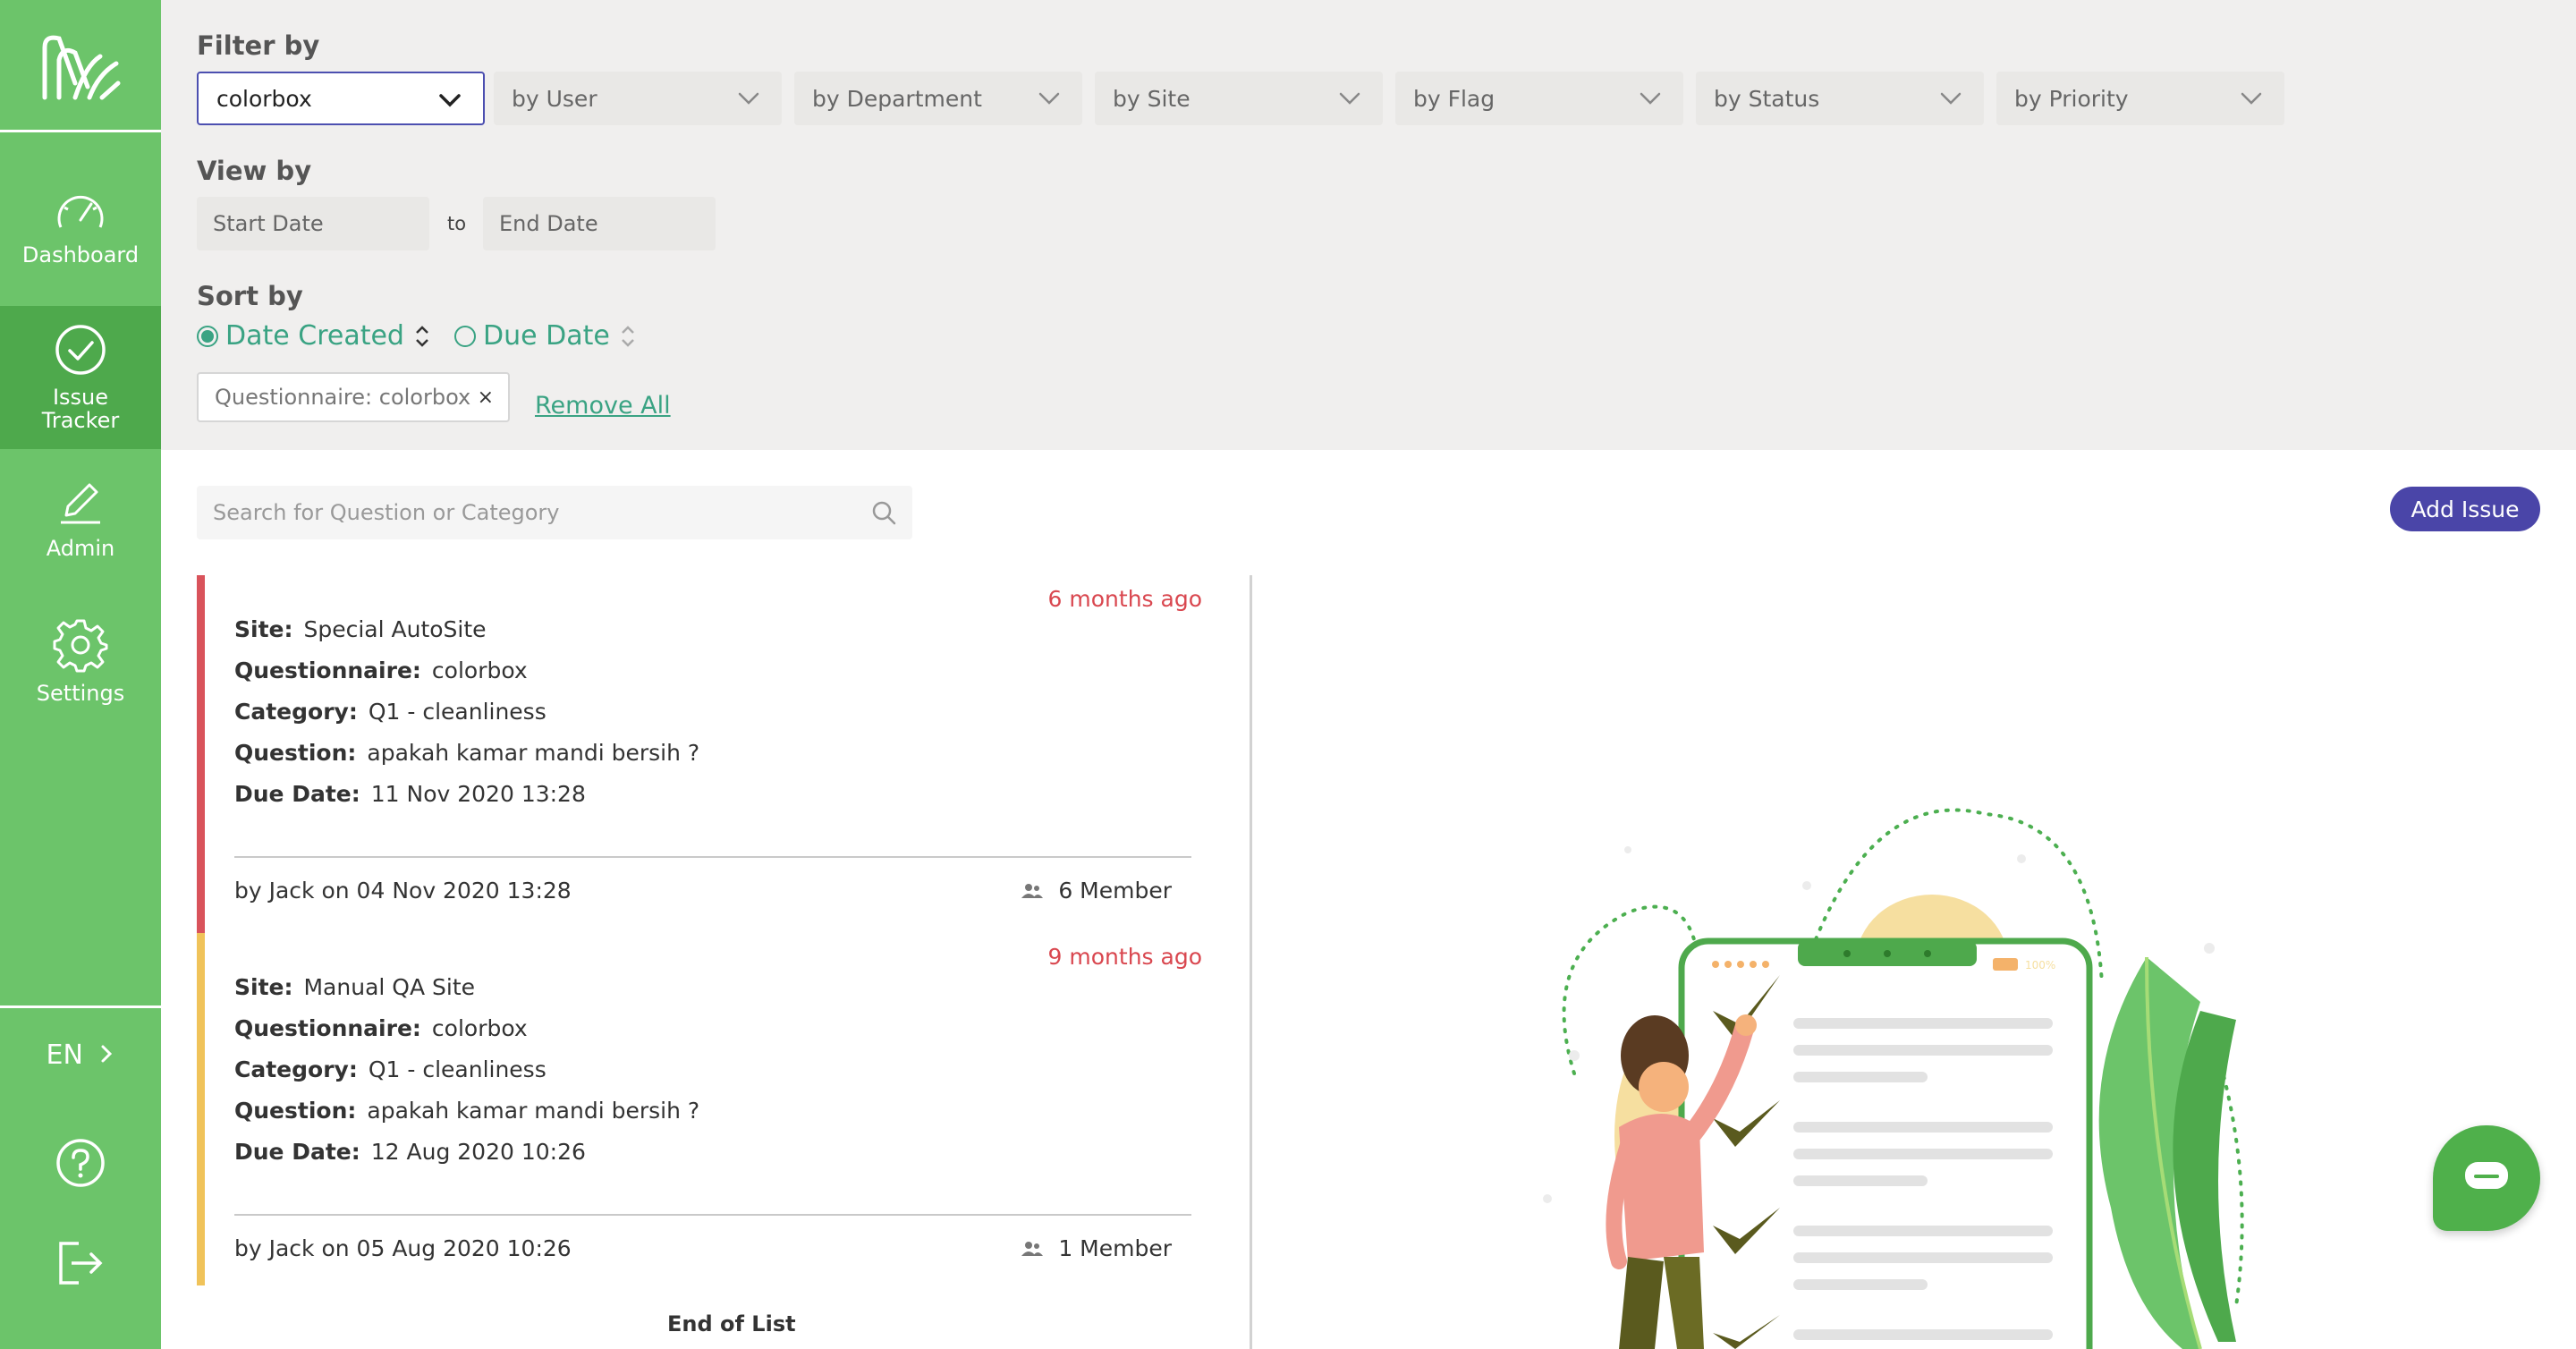  Describe the element at coordinates (1539, 98) in the screenshot. I see `flag-dropdown: by Flag` at that location.